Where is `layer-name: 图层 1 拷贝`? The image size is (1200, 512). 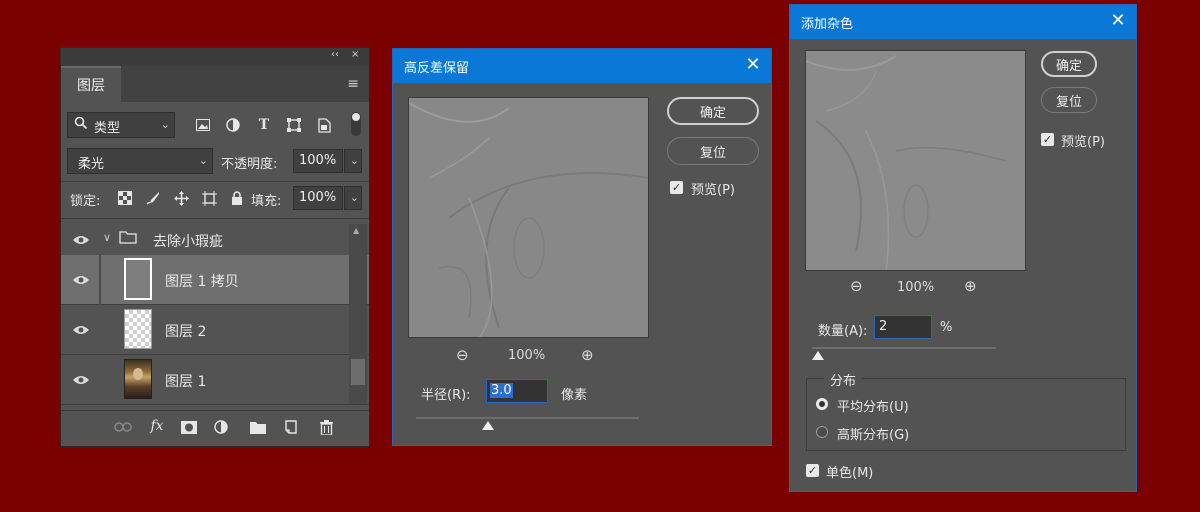
layer-name: 图层 1 拷贝 is located at coordinates (202, 282).